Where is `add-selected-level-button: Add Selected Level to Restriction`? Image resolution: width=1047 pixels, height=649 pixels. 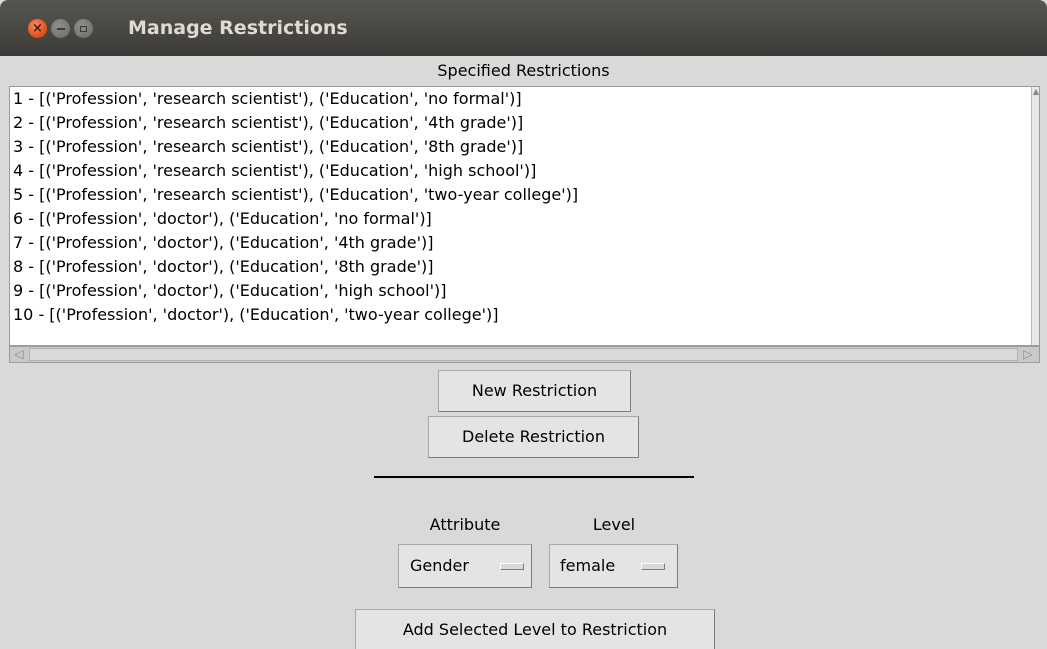
add-selected-level-button: Add Selected Level to Restriction is located at coordinates (535, 629).